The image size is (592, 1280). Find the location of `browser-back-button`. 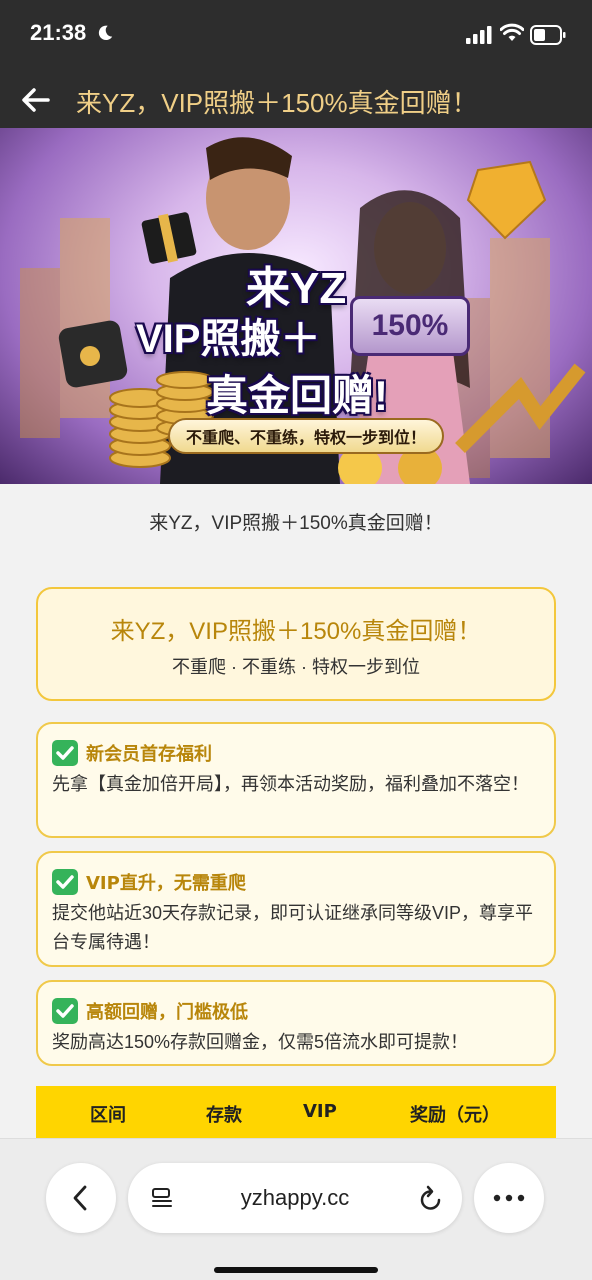

browser-back-button is located at coordinates (81, 1198).